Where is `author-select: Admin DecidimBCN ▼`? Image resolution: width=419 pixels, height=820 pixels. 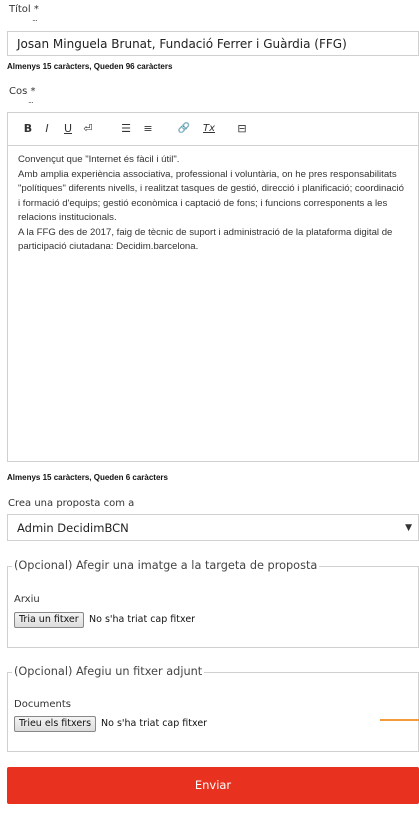 author-select: Admin DecidimBCN ▼ is located at coordinates (213, 527).